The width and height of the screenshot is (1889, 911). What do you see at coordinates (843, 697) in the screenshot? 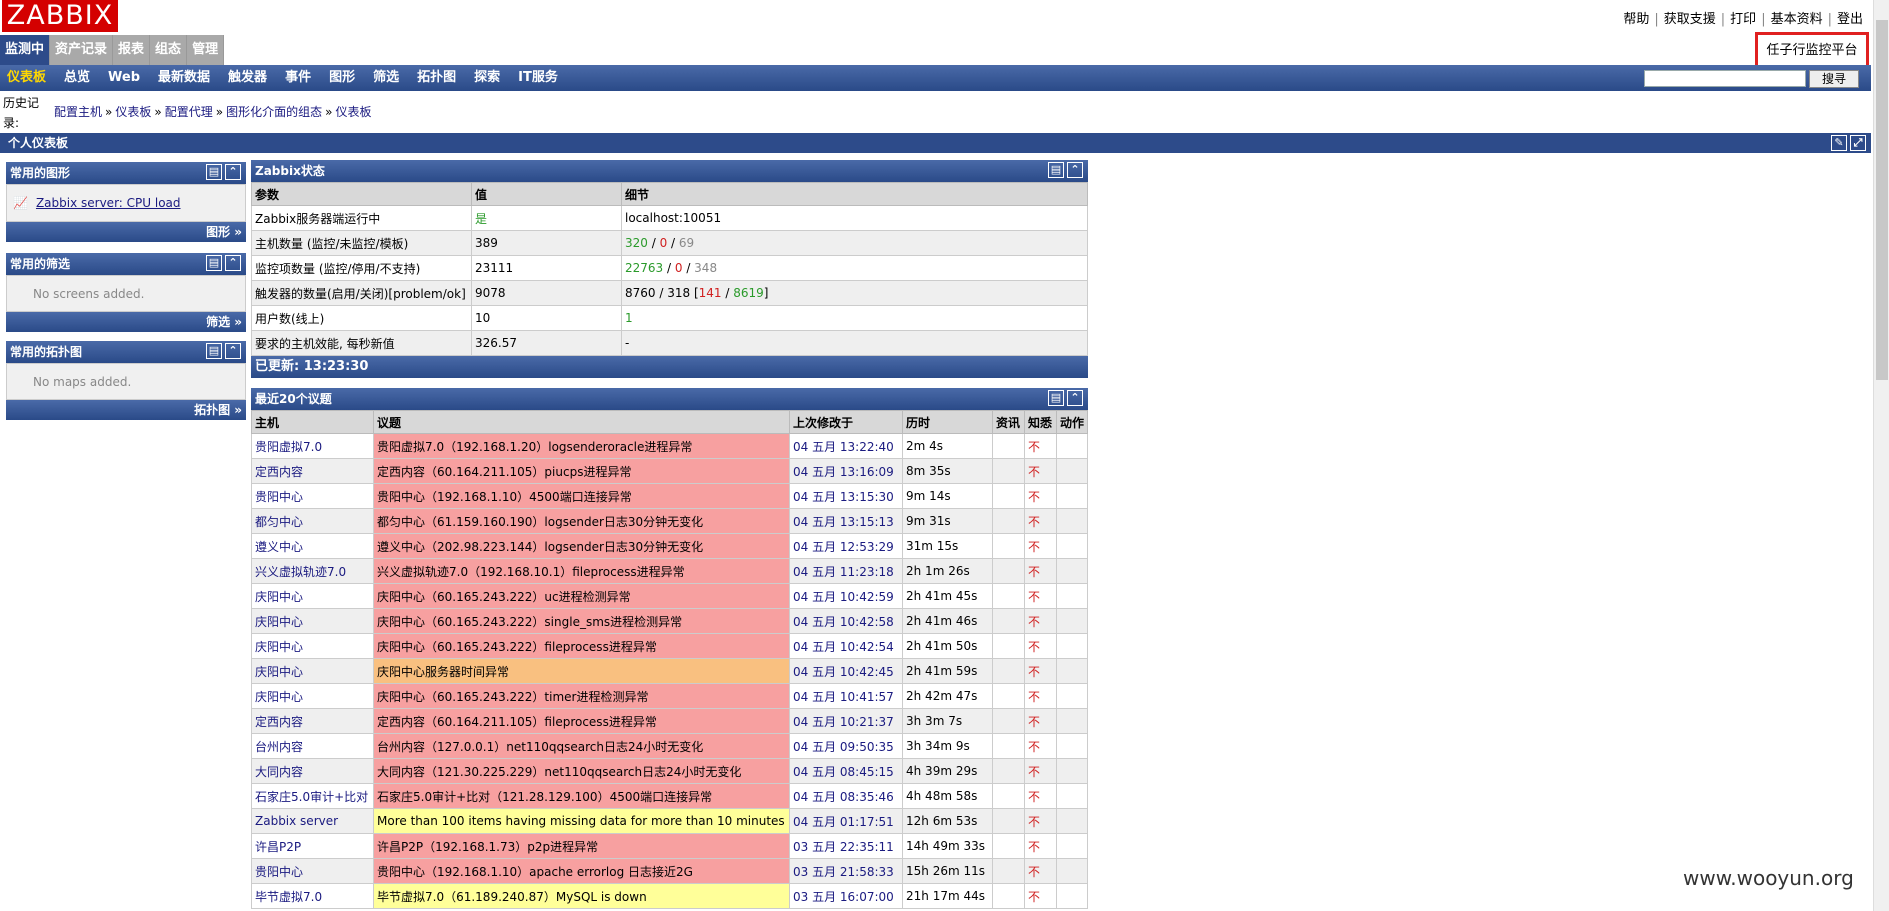
I see `time-link: 04 五月 10:41:57` at bounding box center [843, 697].